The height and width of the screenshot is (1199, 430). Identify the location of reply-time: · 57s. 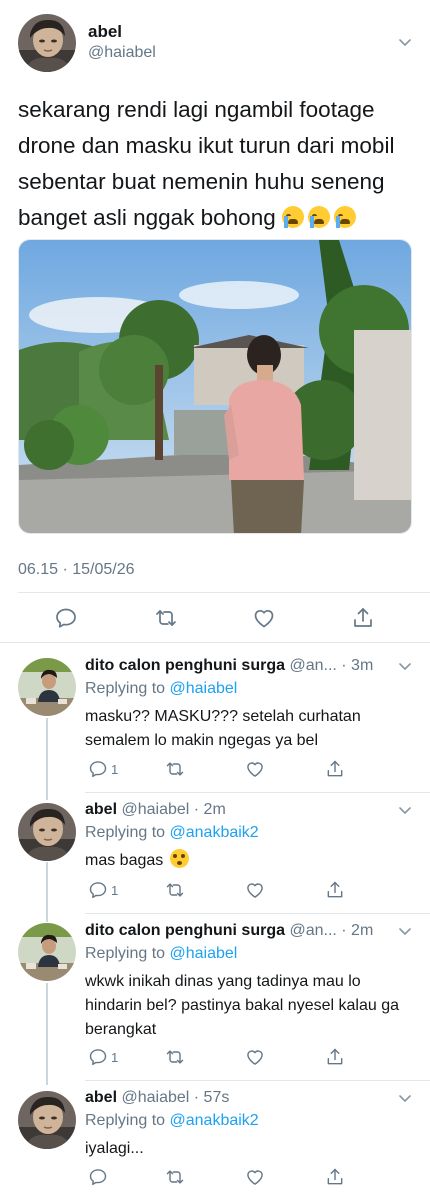
(211, 1097).